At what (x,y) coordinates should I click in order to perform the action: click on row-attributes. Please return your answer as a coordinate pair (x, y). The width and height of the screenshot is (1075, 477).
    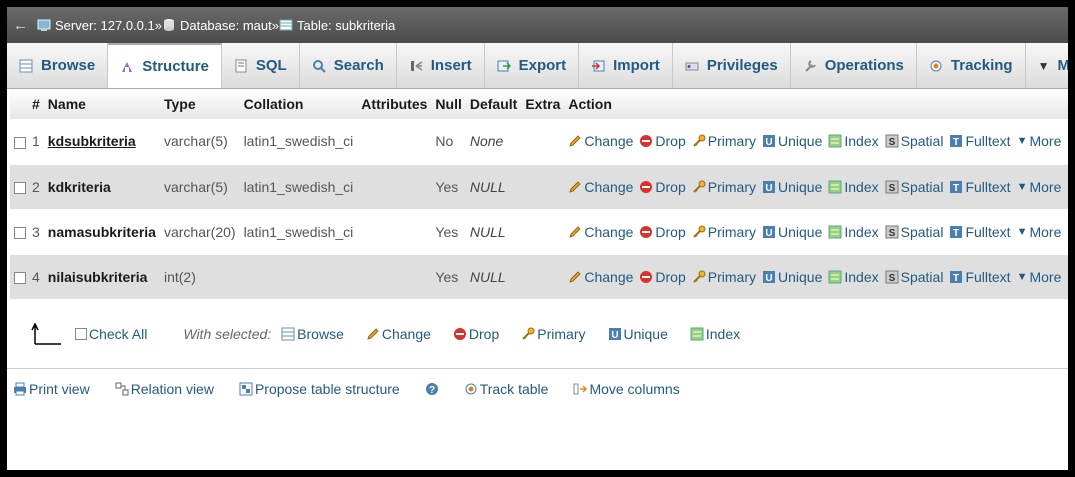
    Looking at the image, I should click on (394, 277).